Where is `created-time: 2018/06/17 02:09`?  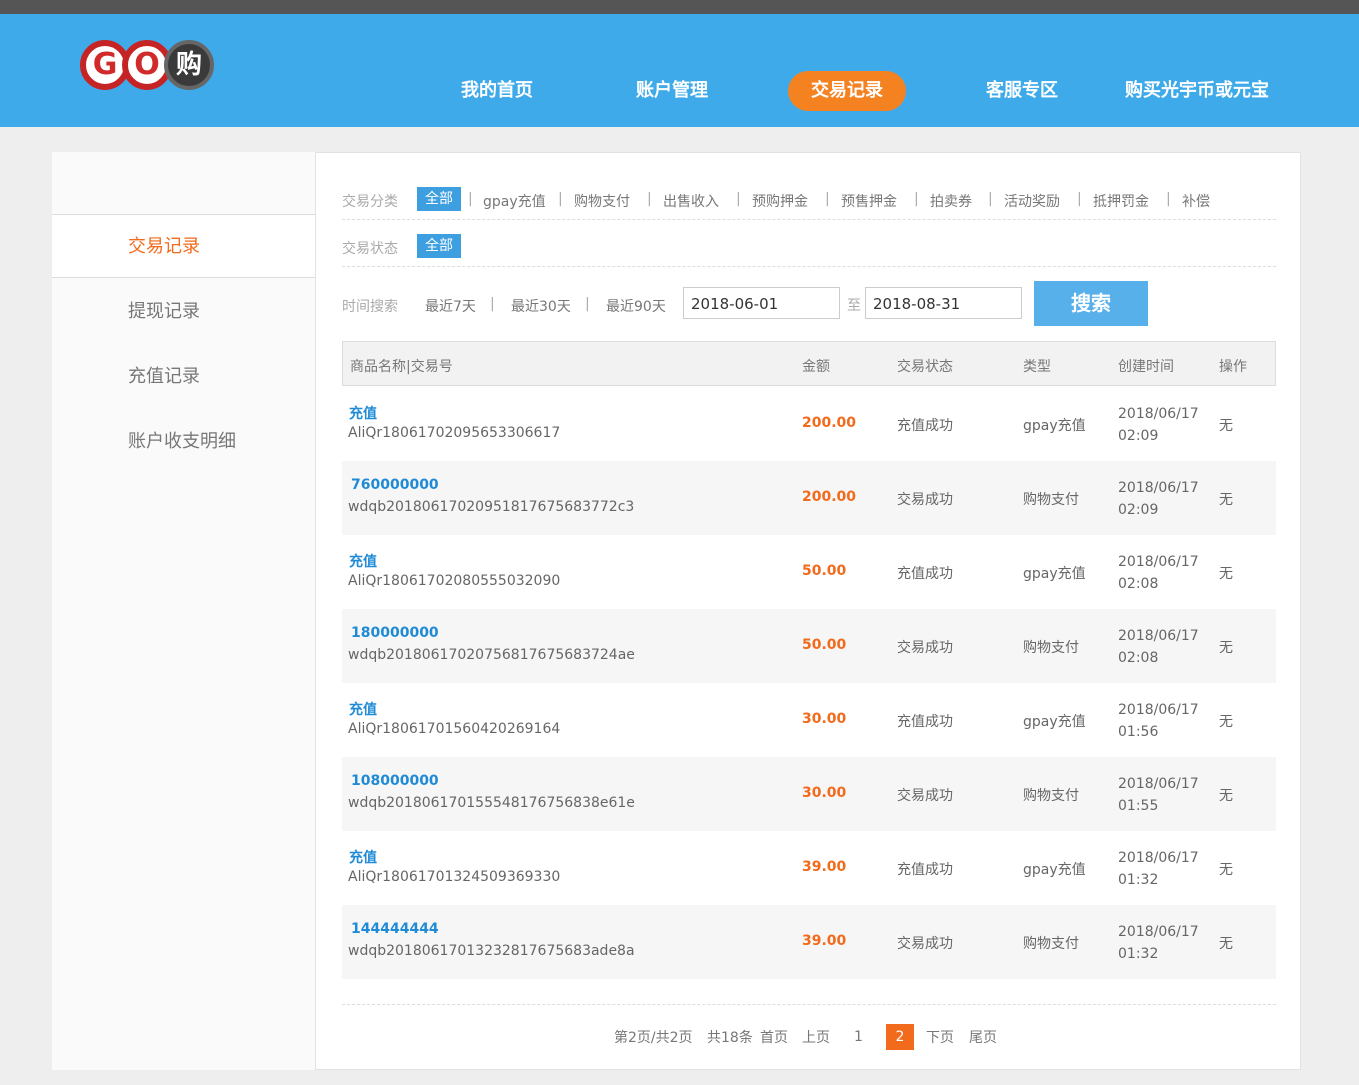
created-time: 2018/06/17 02:09 is located at coordinates (1163, 425).